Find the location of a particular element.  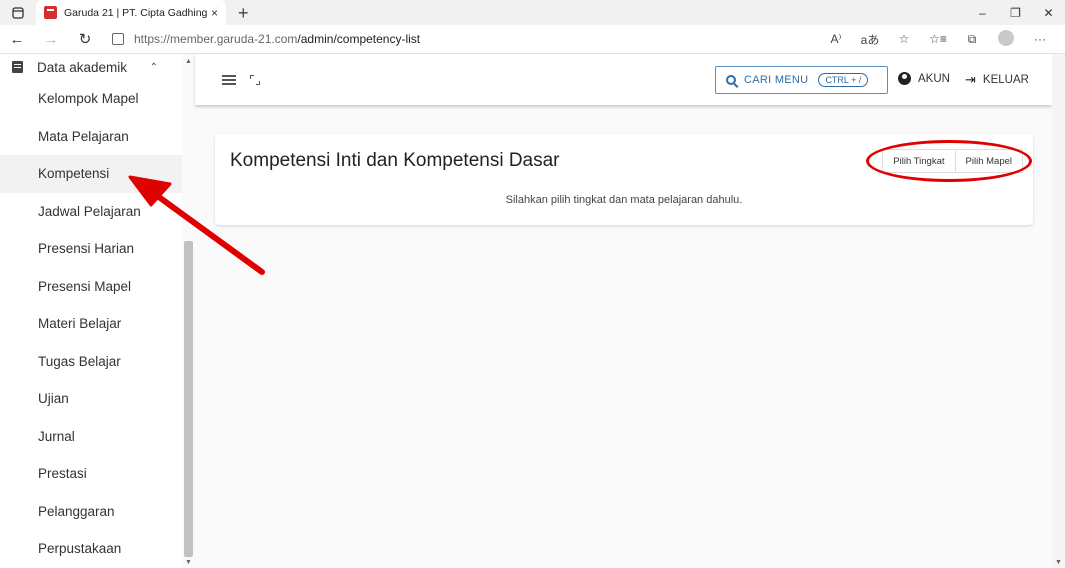

forward-button: → is located at coordinates (51, 39).